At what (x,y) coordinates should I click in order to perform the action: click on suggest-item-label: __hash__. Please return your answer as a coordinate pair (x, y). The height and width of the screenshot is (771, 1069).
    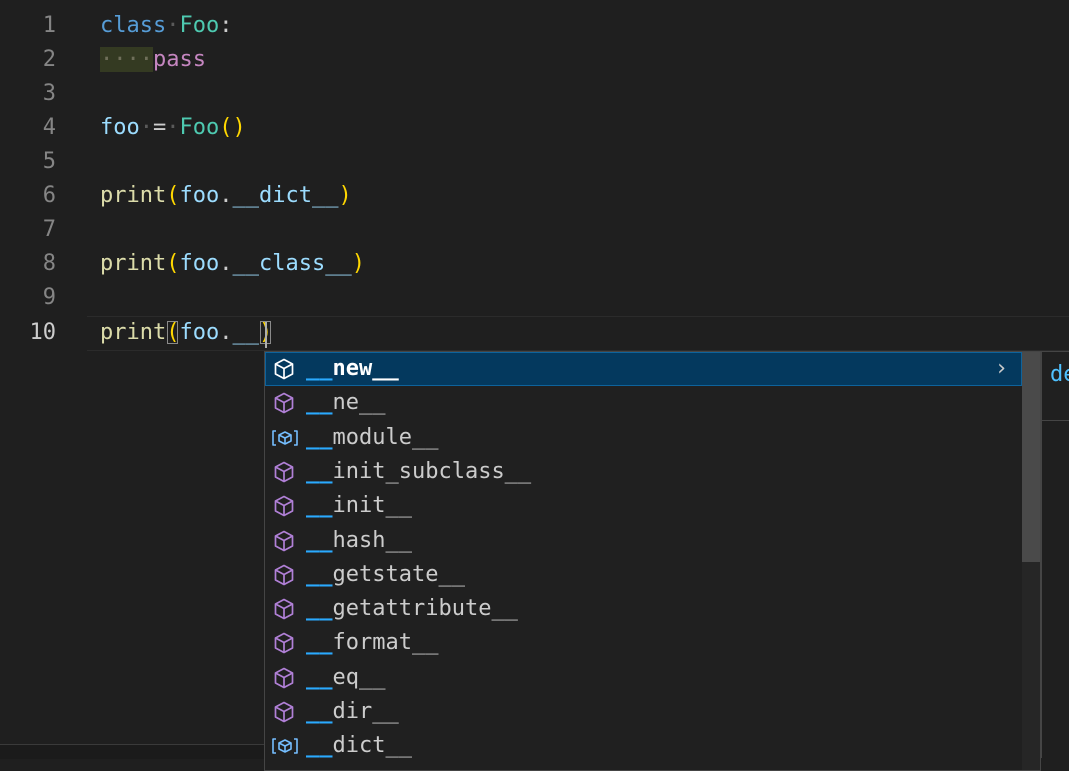
    Looking at the image, I should click on (359, 541).